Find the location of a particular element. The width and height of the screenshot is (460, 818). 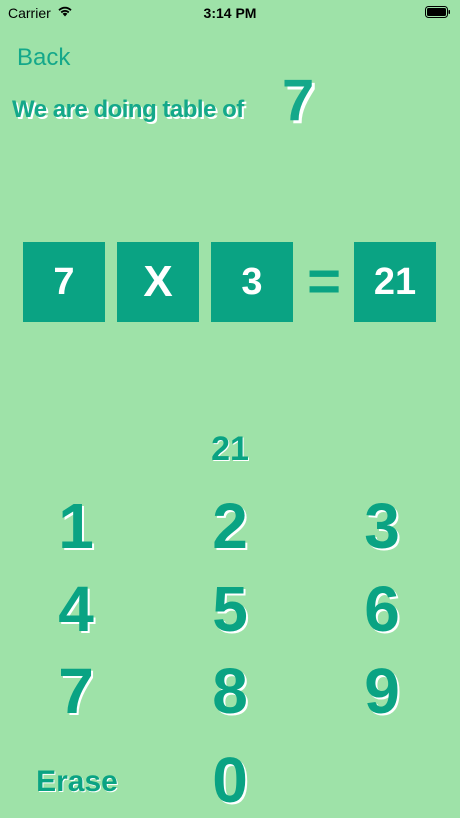

key-2: 2 is located at coordinates (230, 526).